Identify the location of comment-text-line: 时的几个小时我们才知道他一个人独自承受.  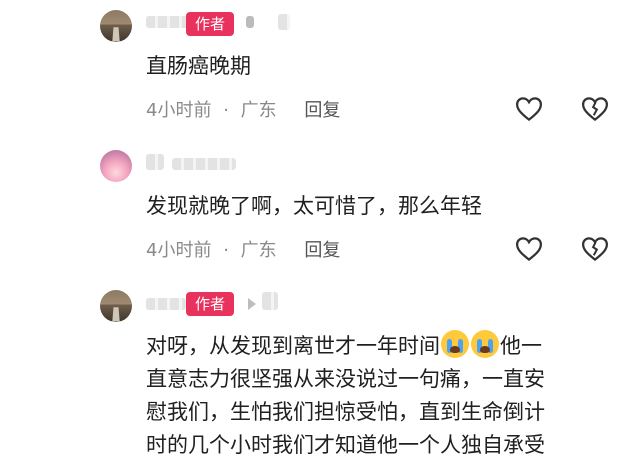
(345, 445).